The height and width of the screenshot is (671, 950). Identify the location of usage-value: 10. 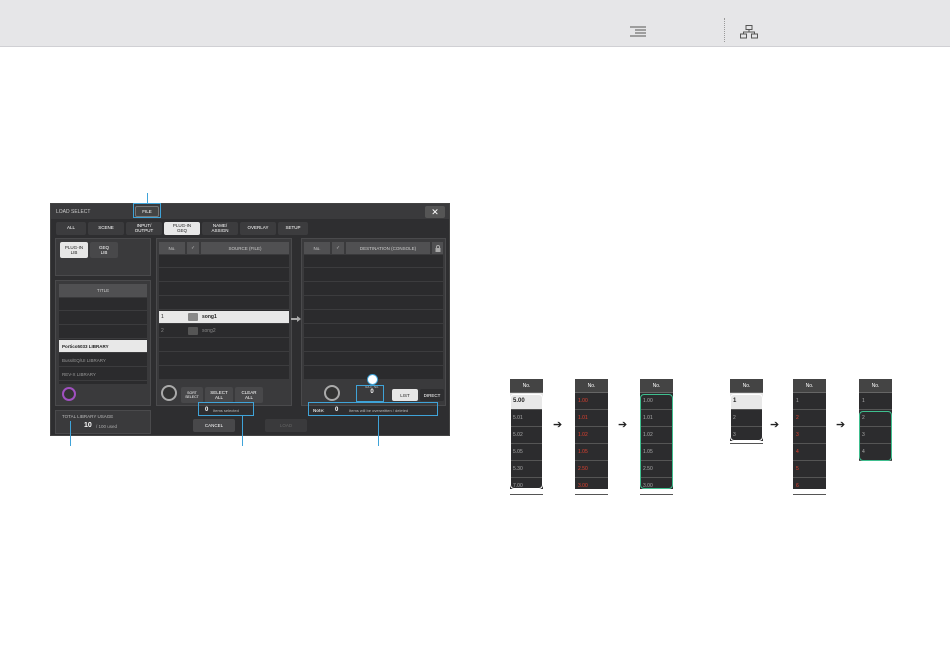
(88, 425).